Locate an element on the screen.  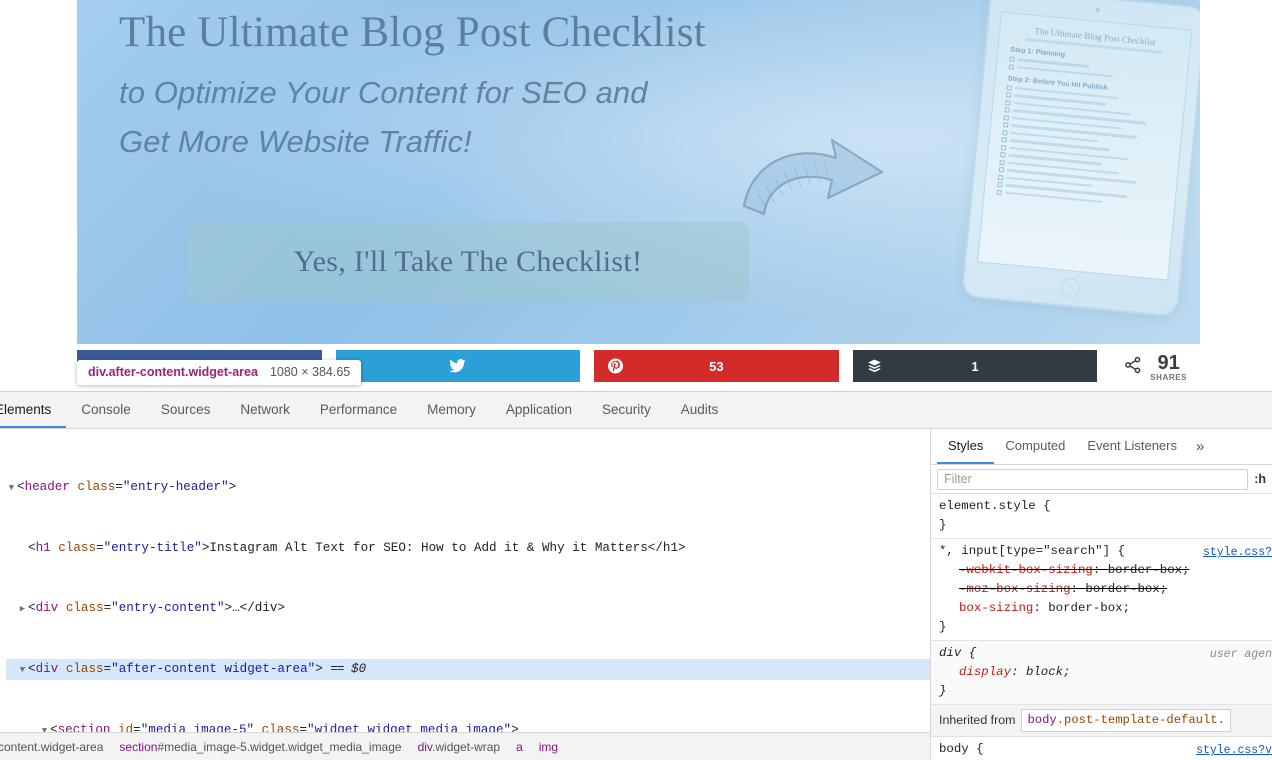
tab-memory-label: Memory is located at coordinates (451, 409).